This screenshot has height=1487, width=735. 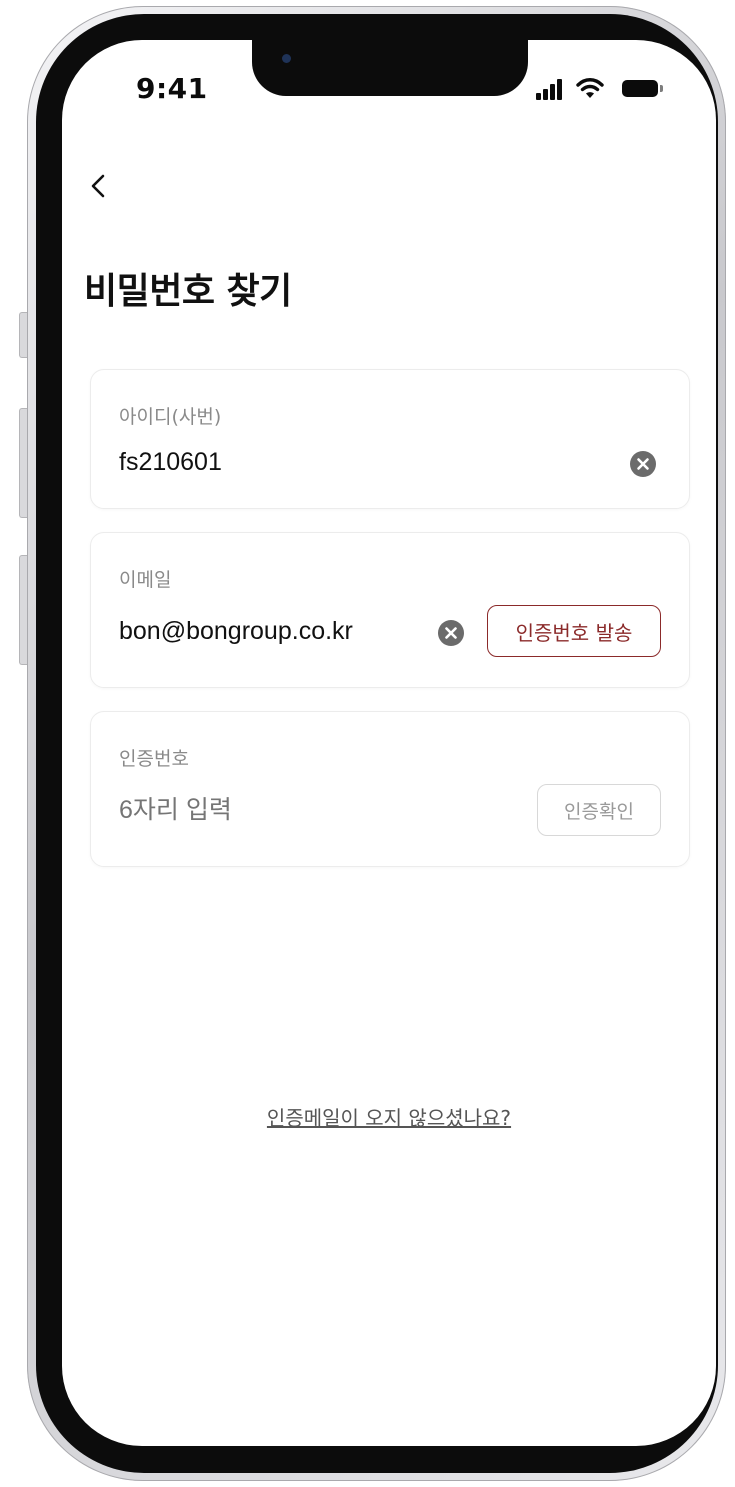 I want to click on email-input, so click(x=269, y=631).